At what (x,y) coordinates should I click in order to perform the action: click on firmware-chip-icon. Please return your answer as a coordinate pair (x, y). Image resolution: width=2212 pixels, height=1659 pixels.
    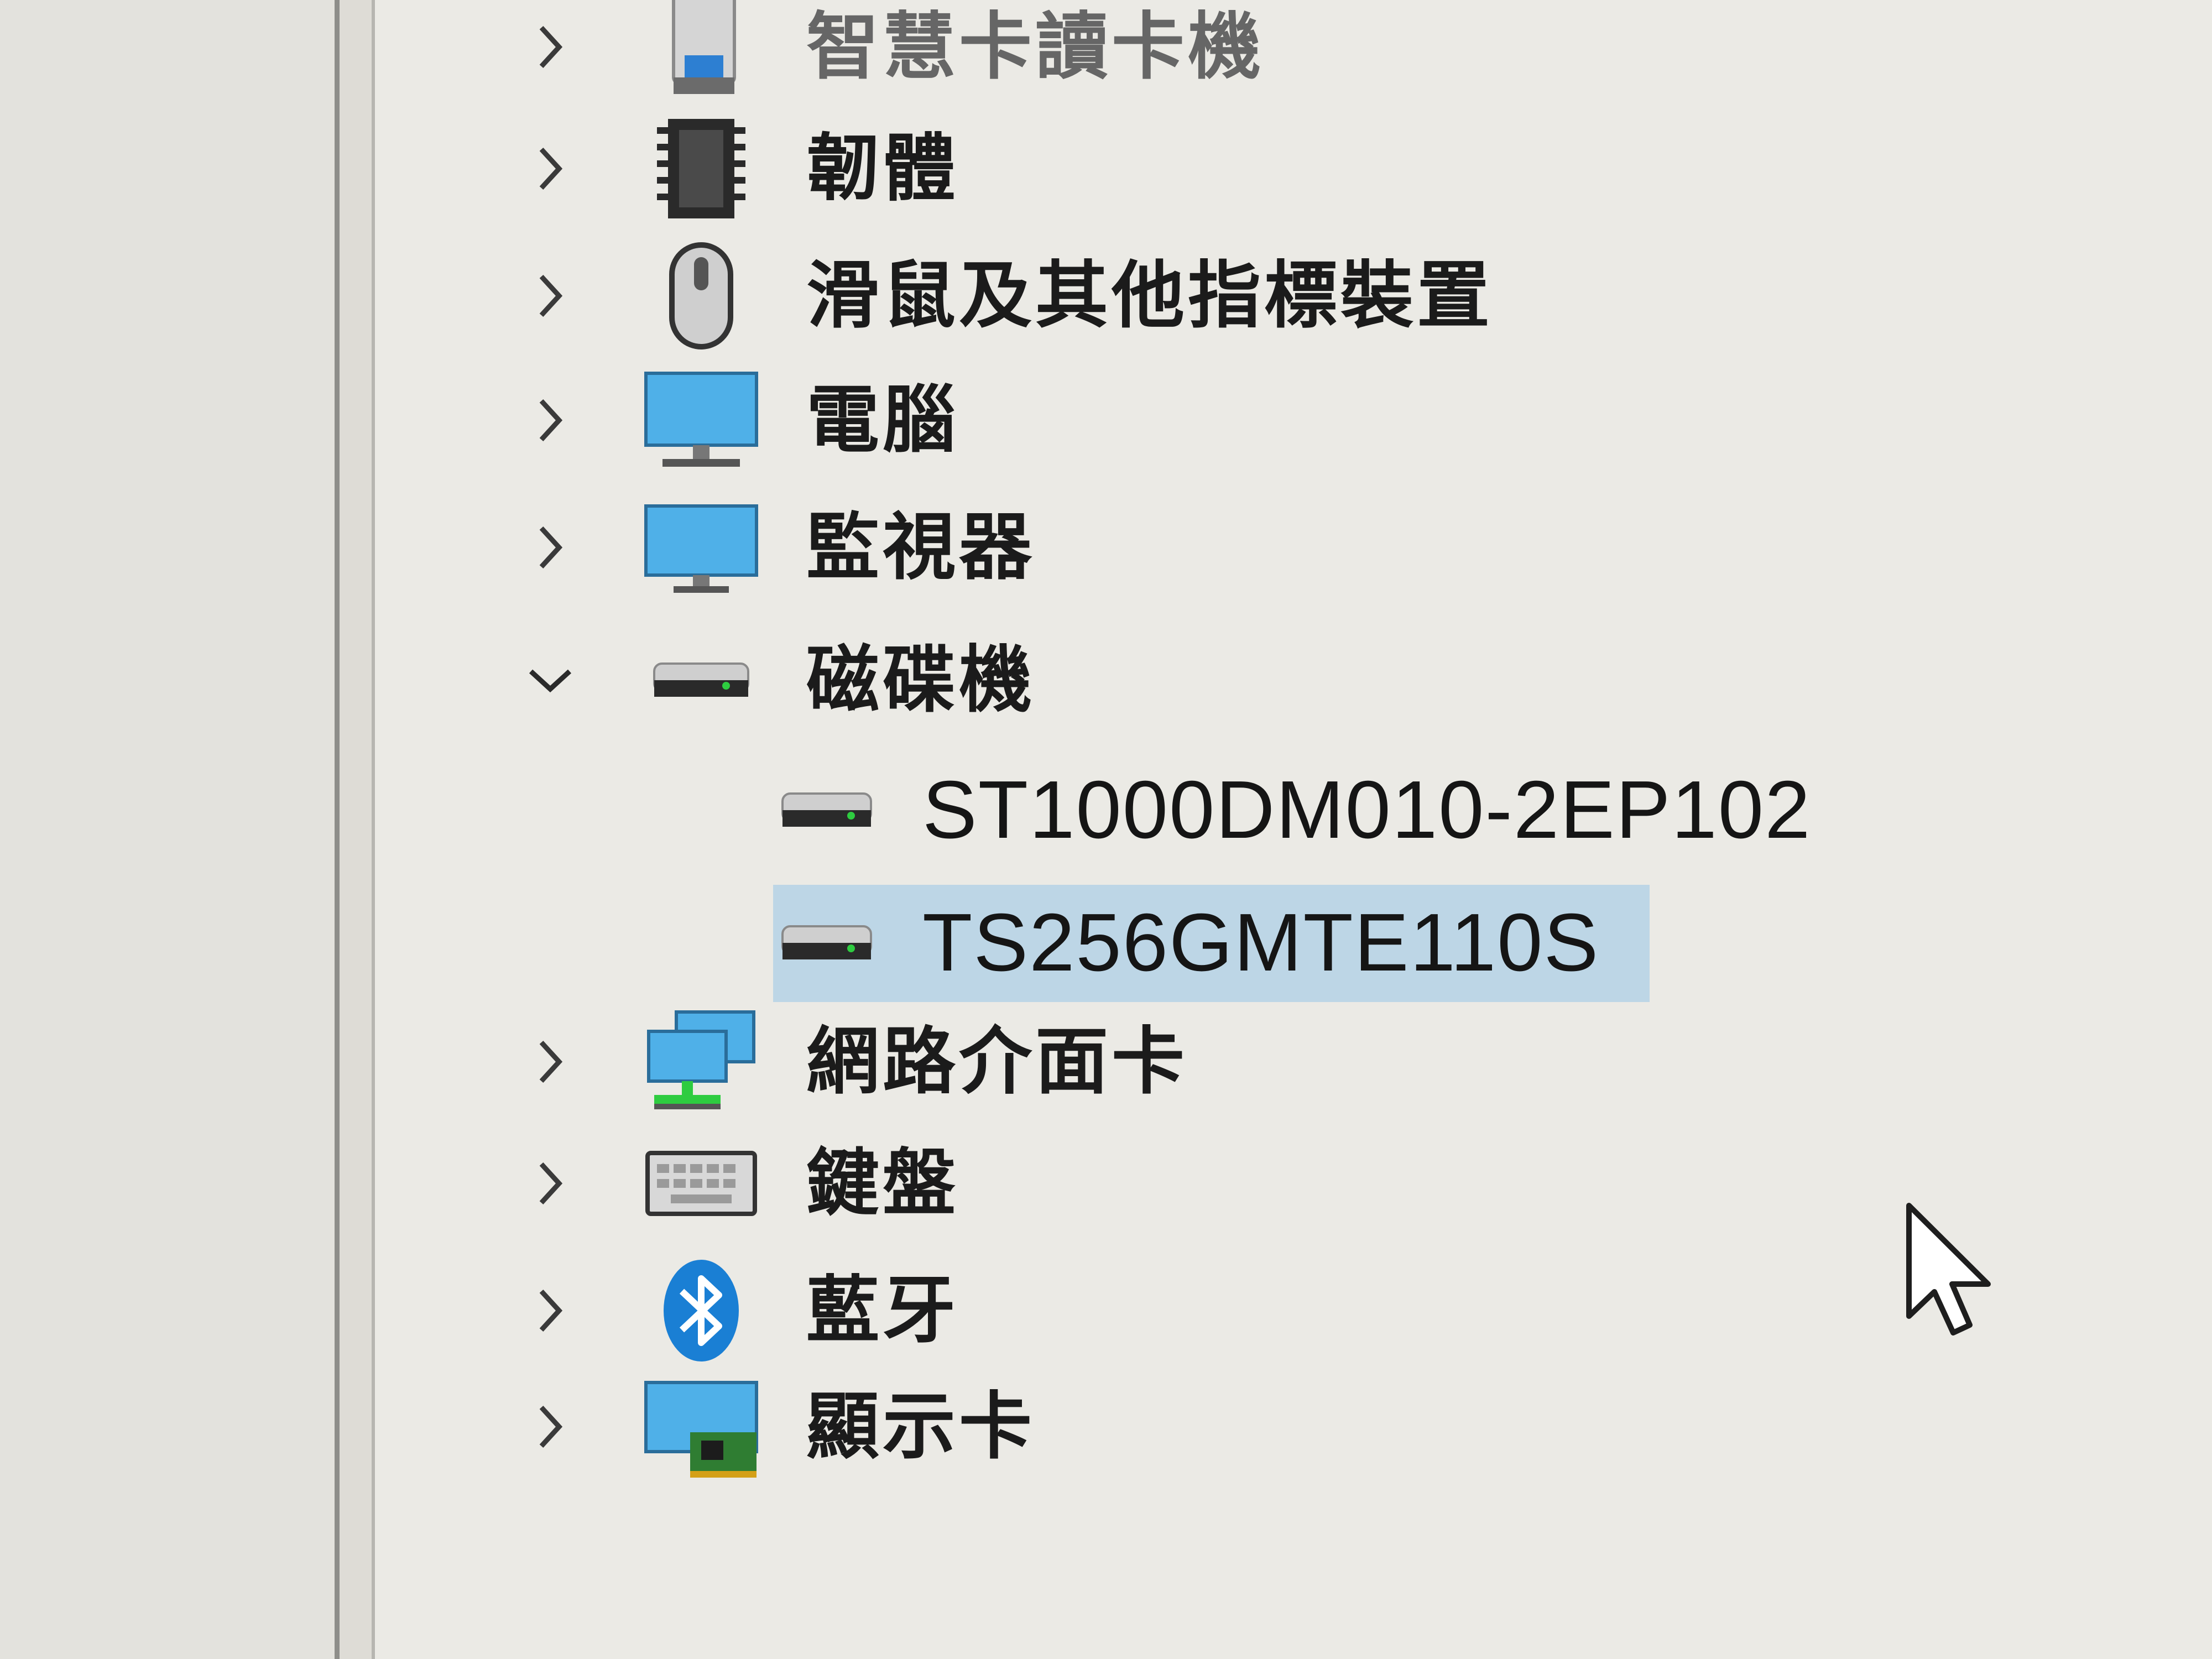
    Looking at the image, I should click on (701, 169).